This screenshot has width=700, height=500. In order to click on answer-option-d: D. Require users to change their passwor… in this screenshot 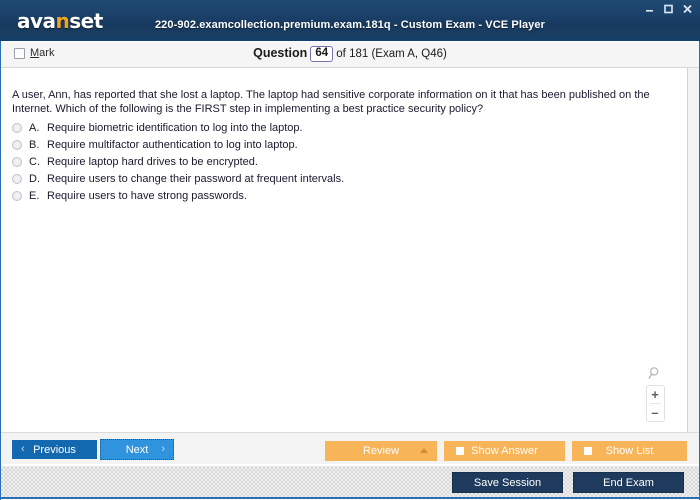, I will do `click(312, 179)`.